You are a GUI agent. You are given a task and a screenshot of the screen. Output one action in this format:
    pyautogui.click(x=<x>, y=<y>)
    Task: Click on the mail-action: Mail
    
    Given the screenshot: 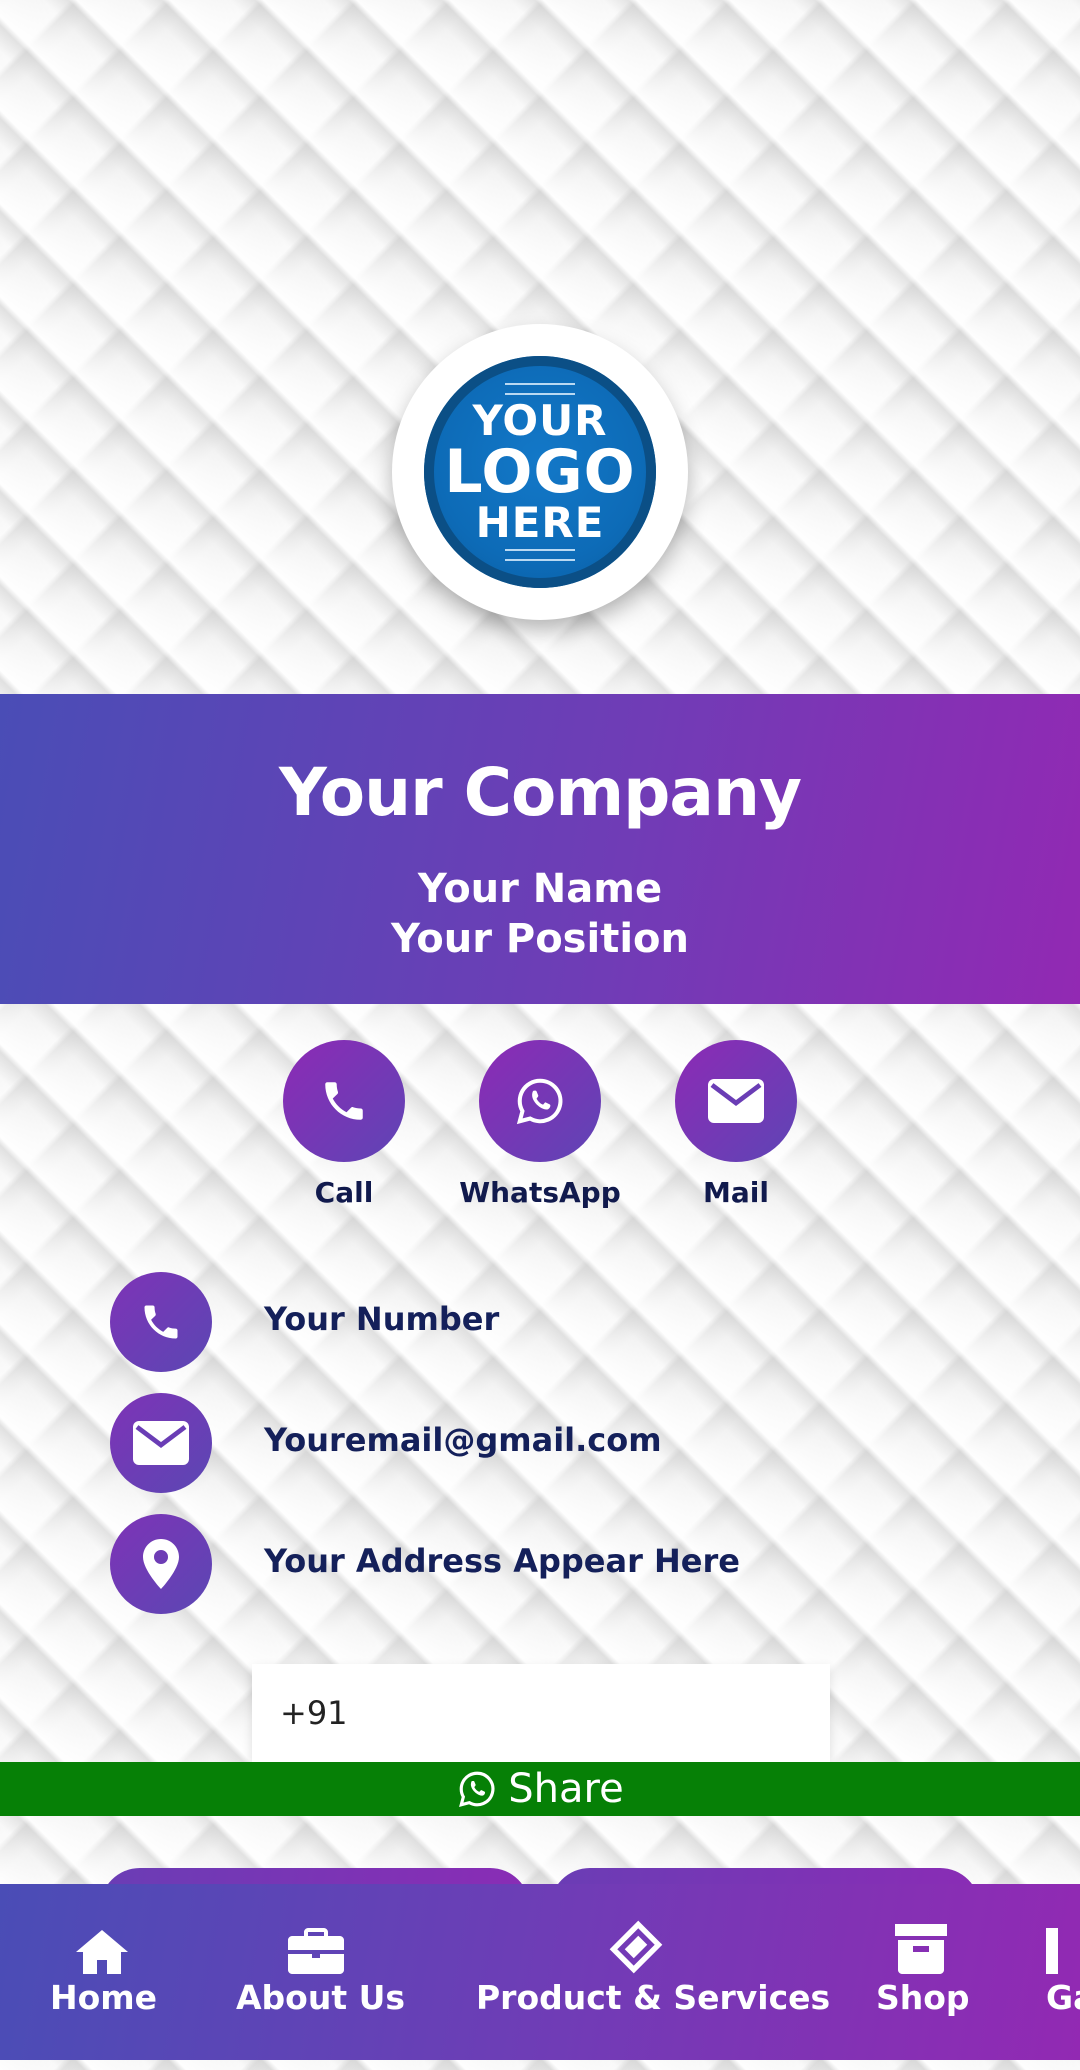 What is the action you would take?
    pyautogui.click(x=736, y=1124)
    